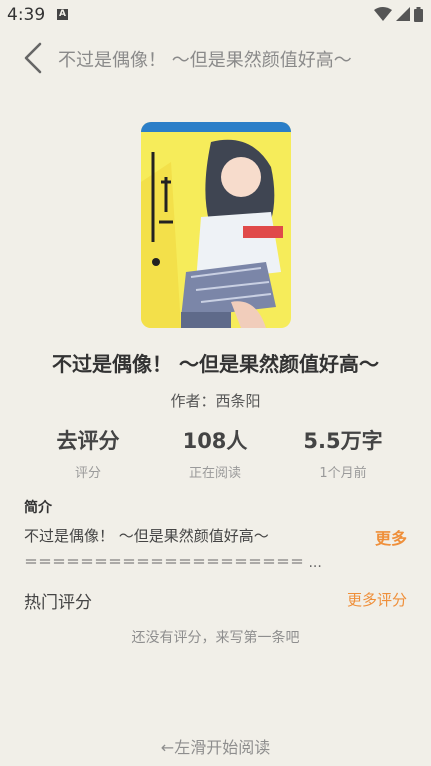  I want to click on swipe-to-read-hint: ←左滑开始阅读, so click(215, 746).